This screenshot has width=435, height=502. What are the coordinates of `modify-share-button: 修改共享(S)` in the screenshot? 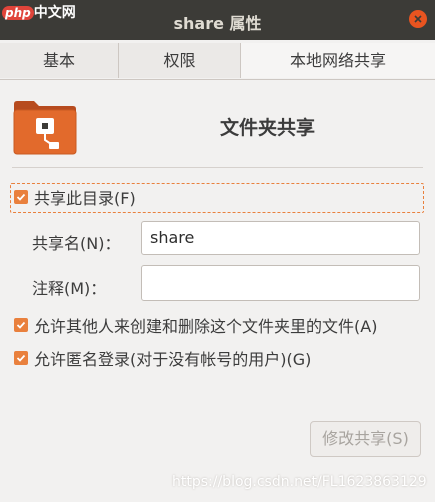 It's located at (365, 439).